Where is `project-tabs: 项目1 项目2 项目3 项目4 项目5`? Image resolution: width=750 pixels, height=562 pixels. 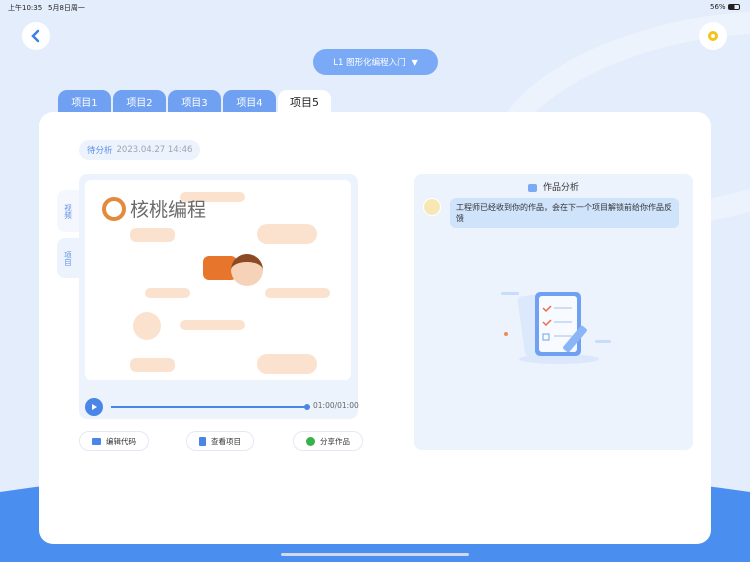 project-tabs: 项目1 项目2 项目3 项目4 项目5 is located at coordinates (194, 101).